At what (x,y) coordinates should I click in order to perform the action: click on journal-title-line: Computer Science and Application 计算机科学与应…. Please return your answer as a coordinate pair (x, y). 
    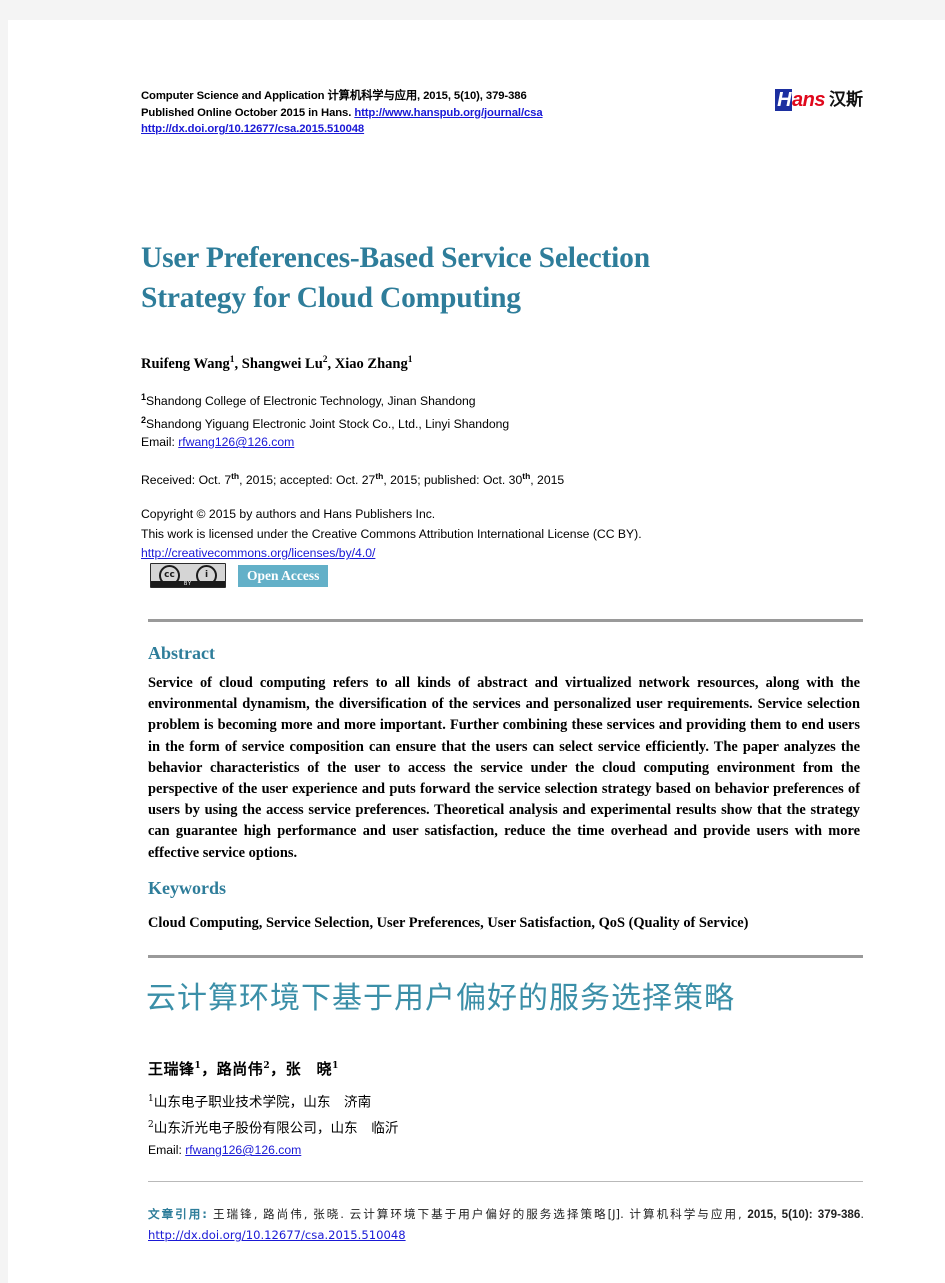
    Looking at the image, I should click on (334, 96).